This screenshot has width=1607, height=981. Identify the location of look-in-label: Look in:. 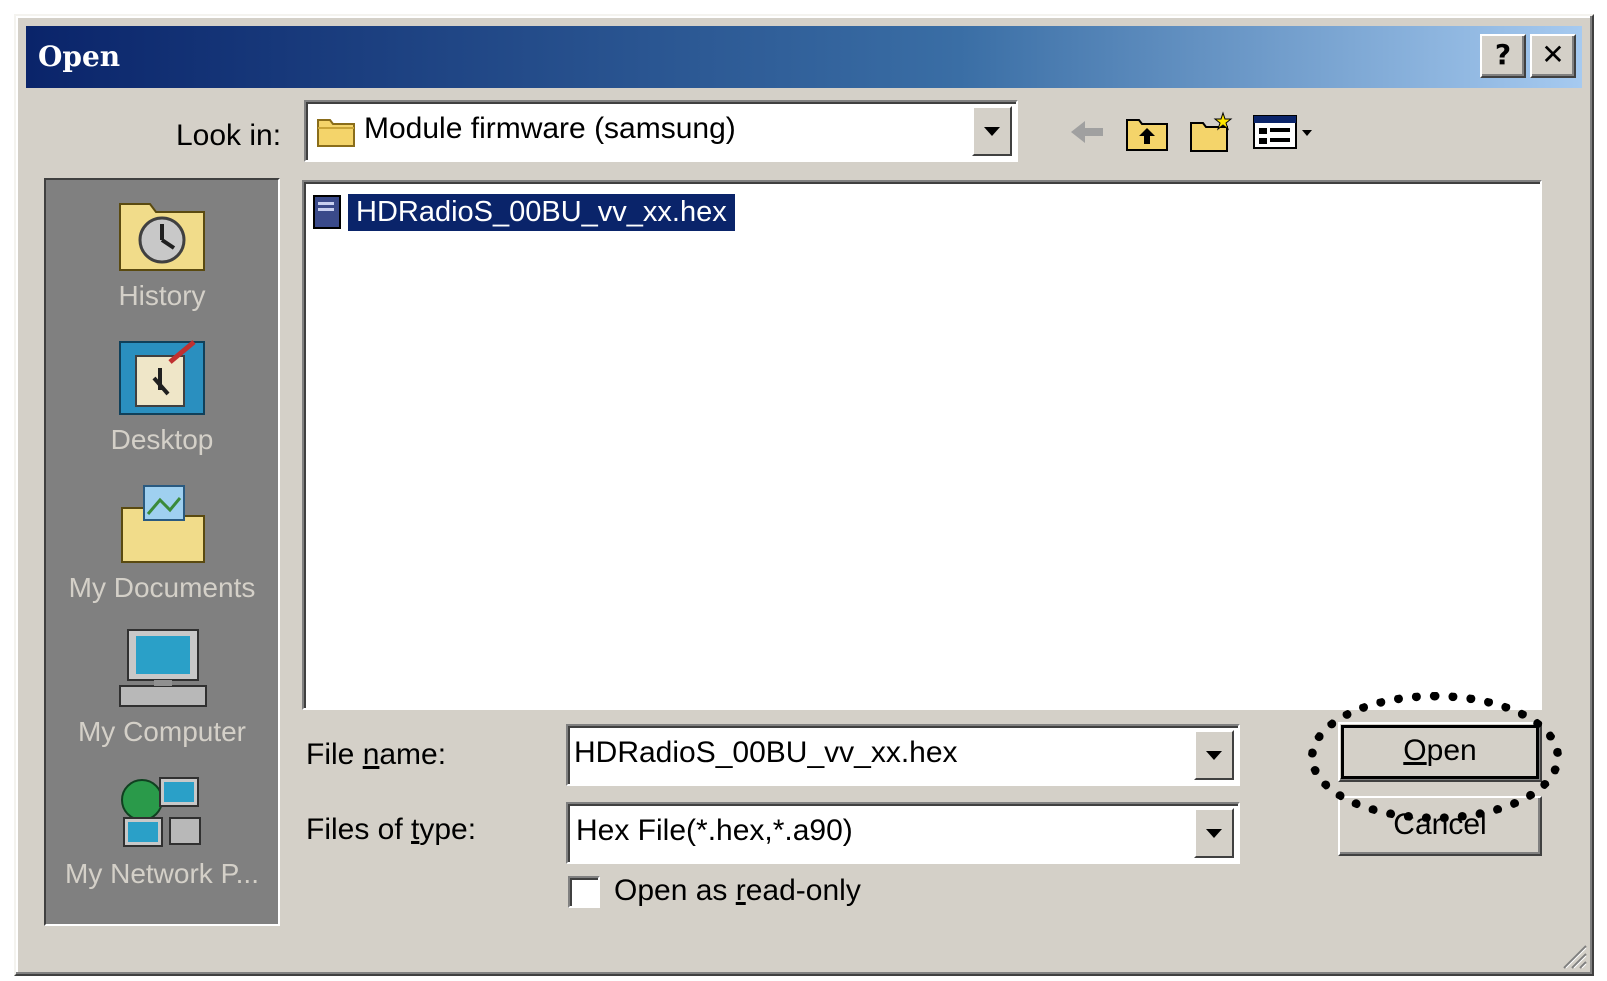
(228, 136).